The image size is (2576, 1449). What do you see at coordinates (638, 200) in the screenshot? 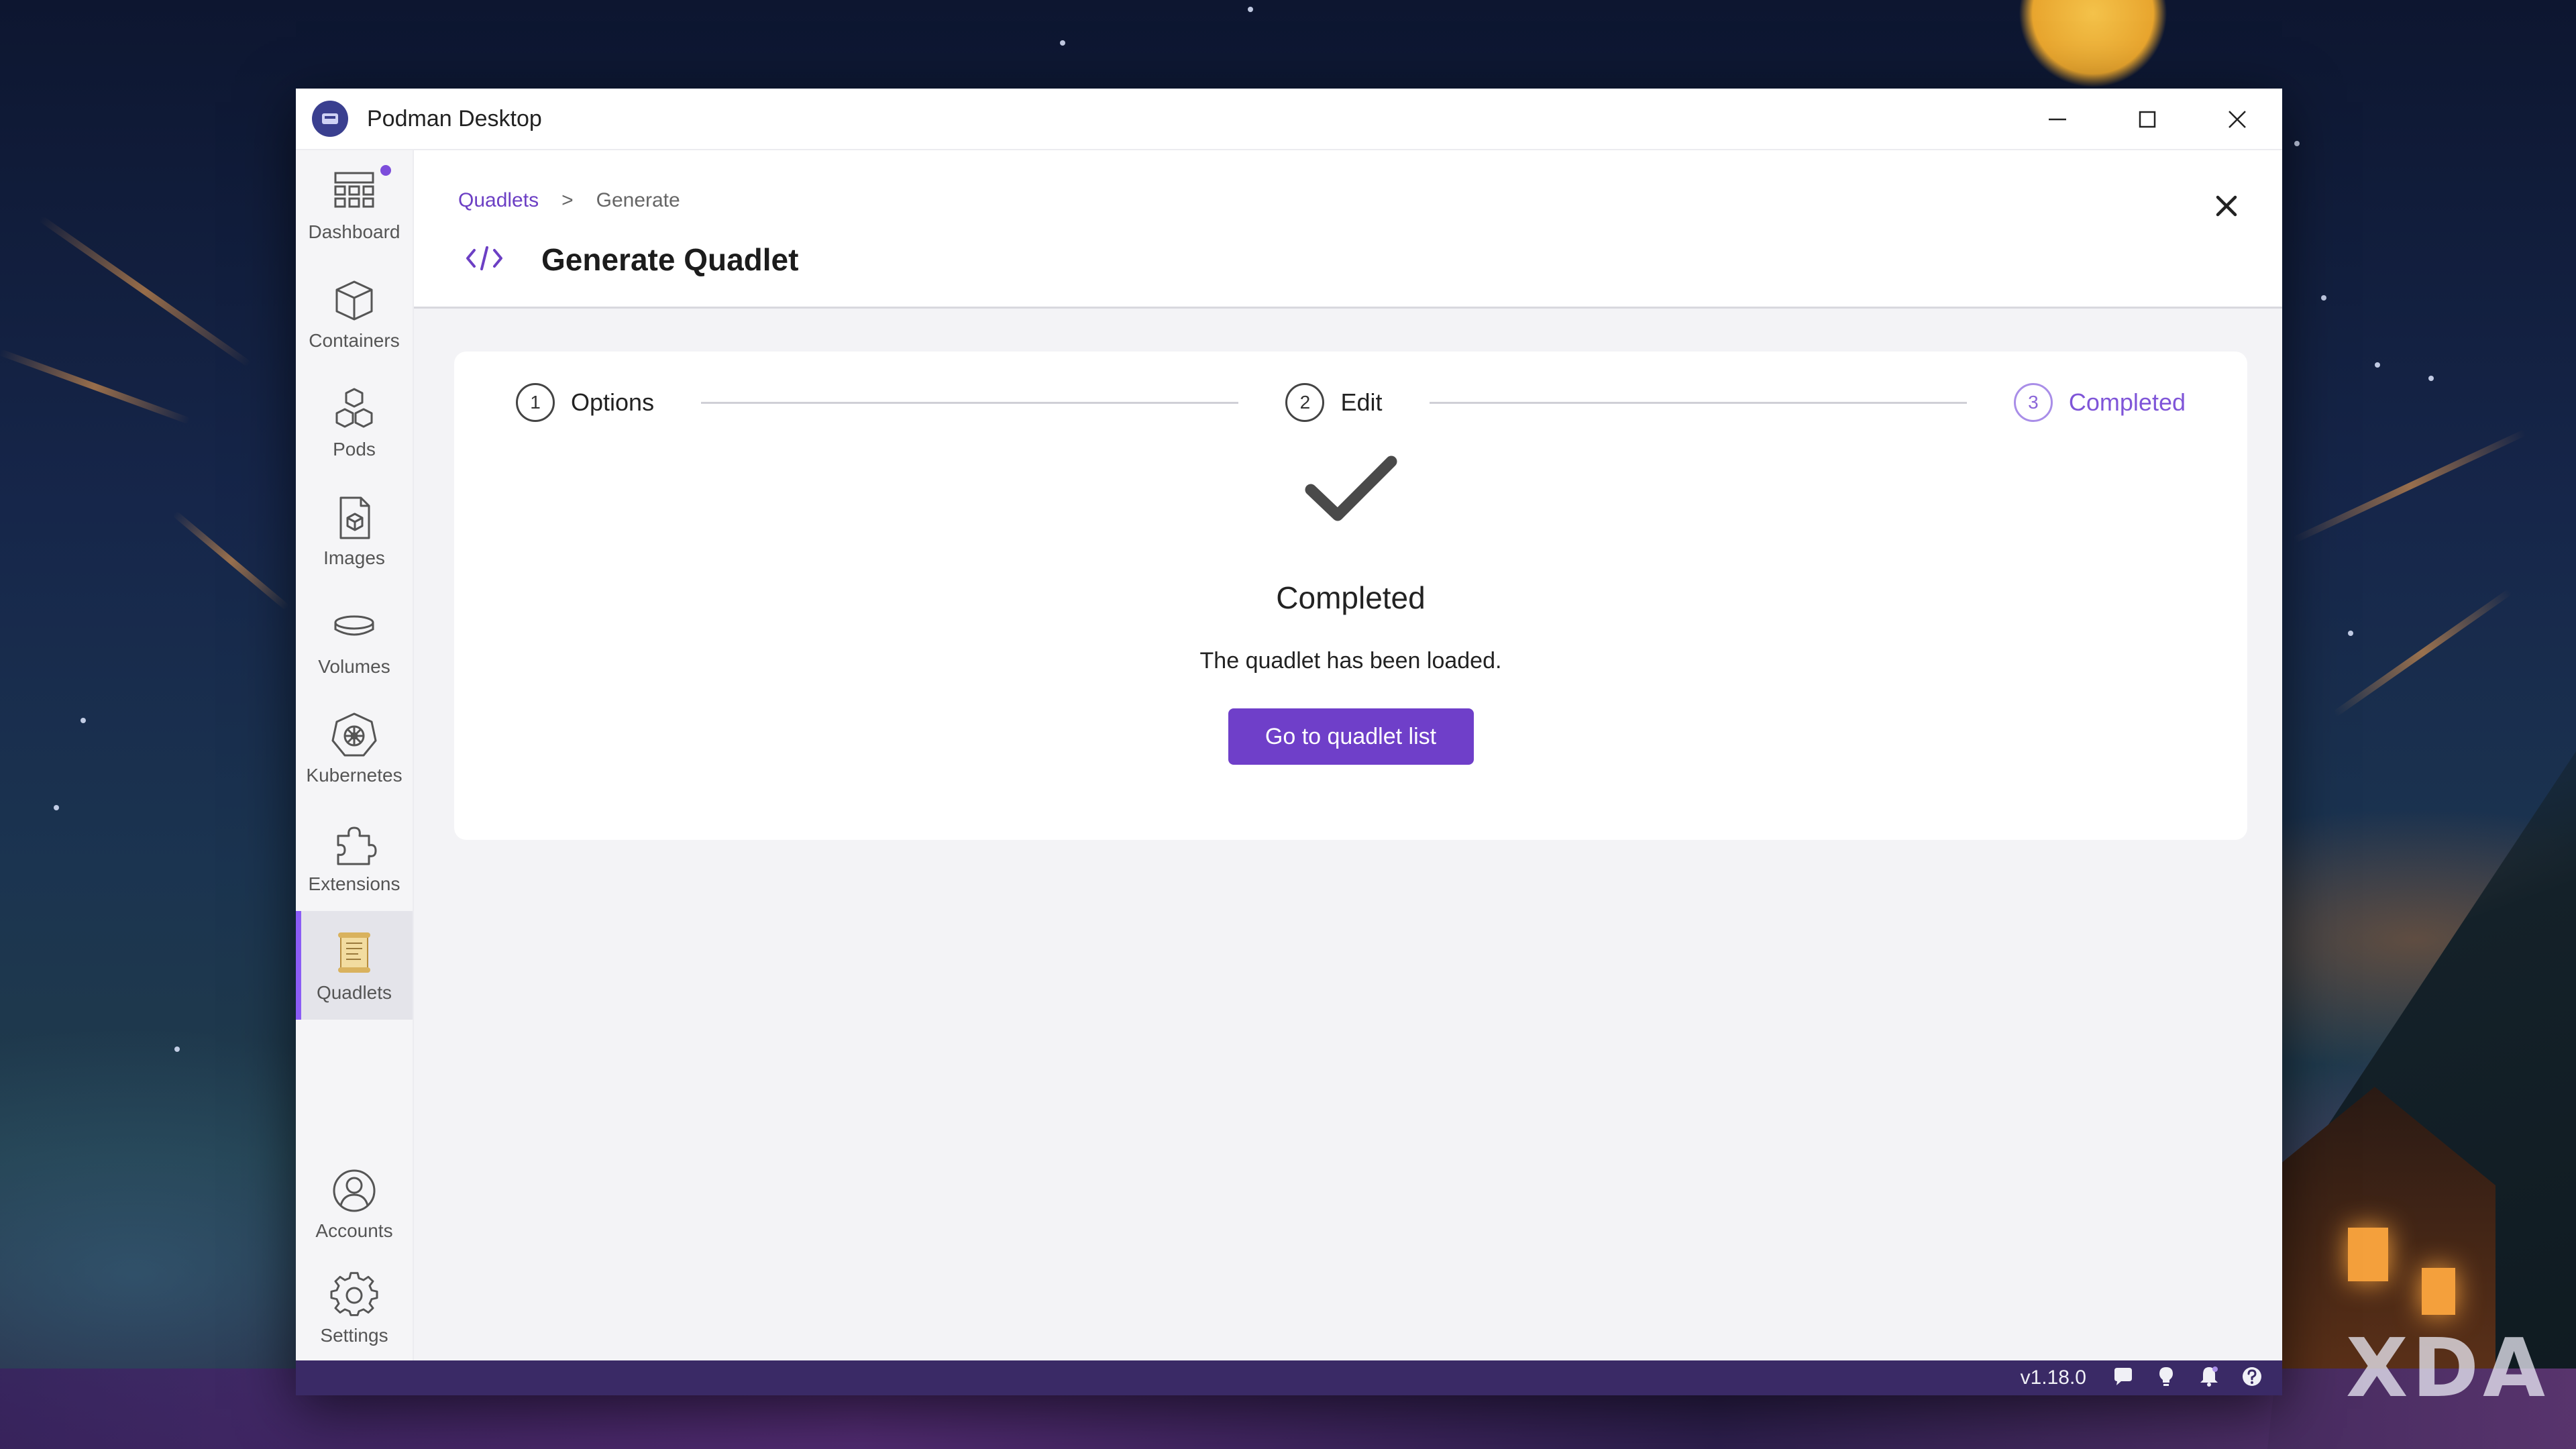
I see `breadcrumb-current: Generate` at bounding box center [638, 200].